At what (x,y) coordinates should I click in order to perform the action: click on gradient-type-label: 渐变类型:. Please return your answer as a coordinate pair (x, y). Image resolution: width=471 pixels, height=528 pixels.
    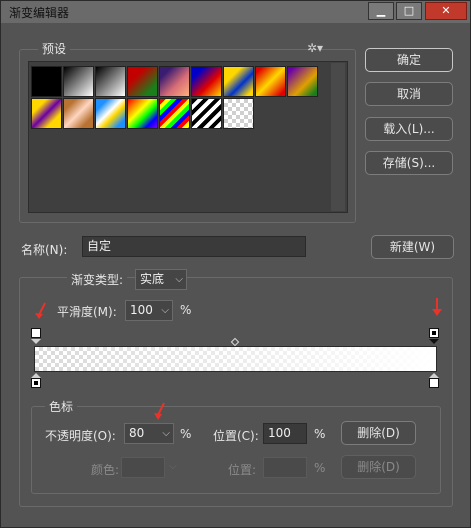
    Looking at the image, I should click on (97, 279).